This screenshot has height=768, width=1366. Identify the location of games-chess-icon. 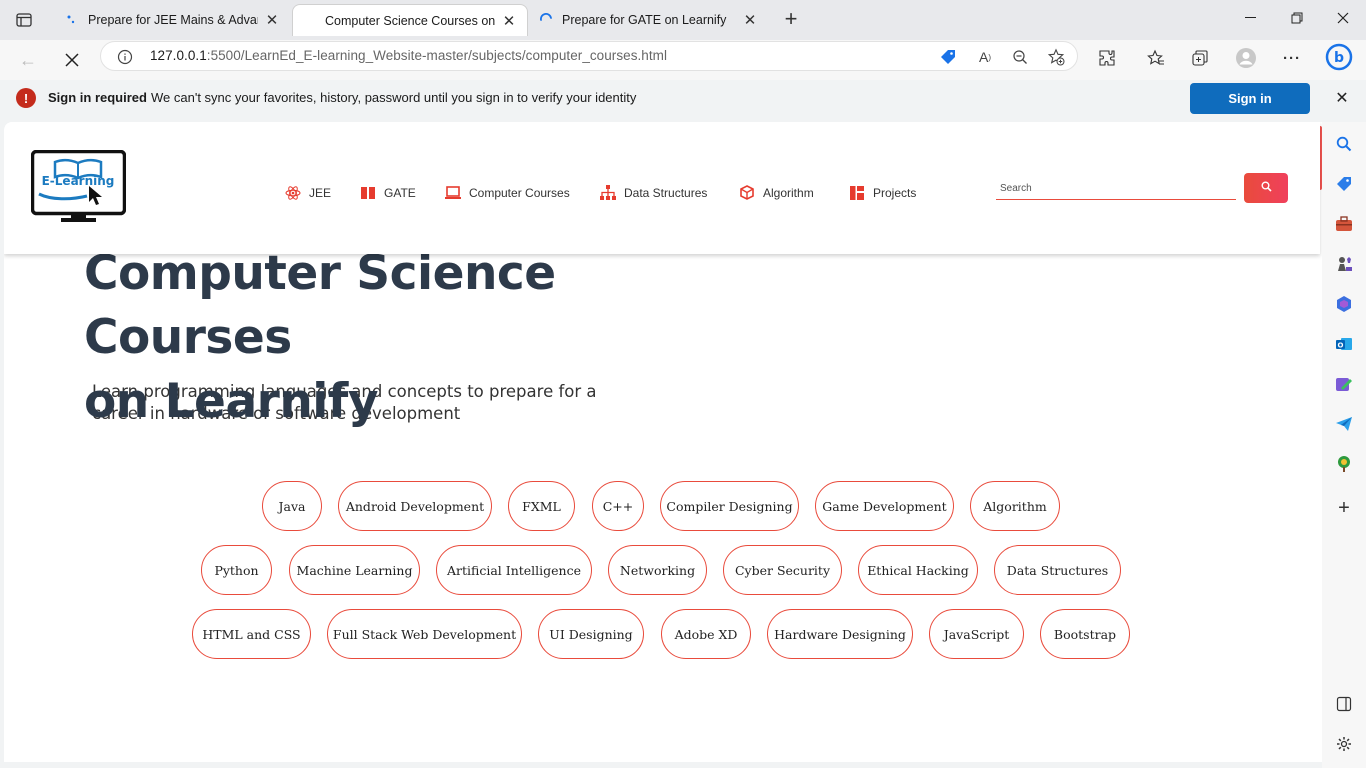
(1344, 264).